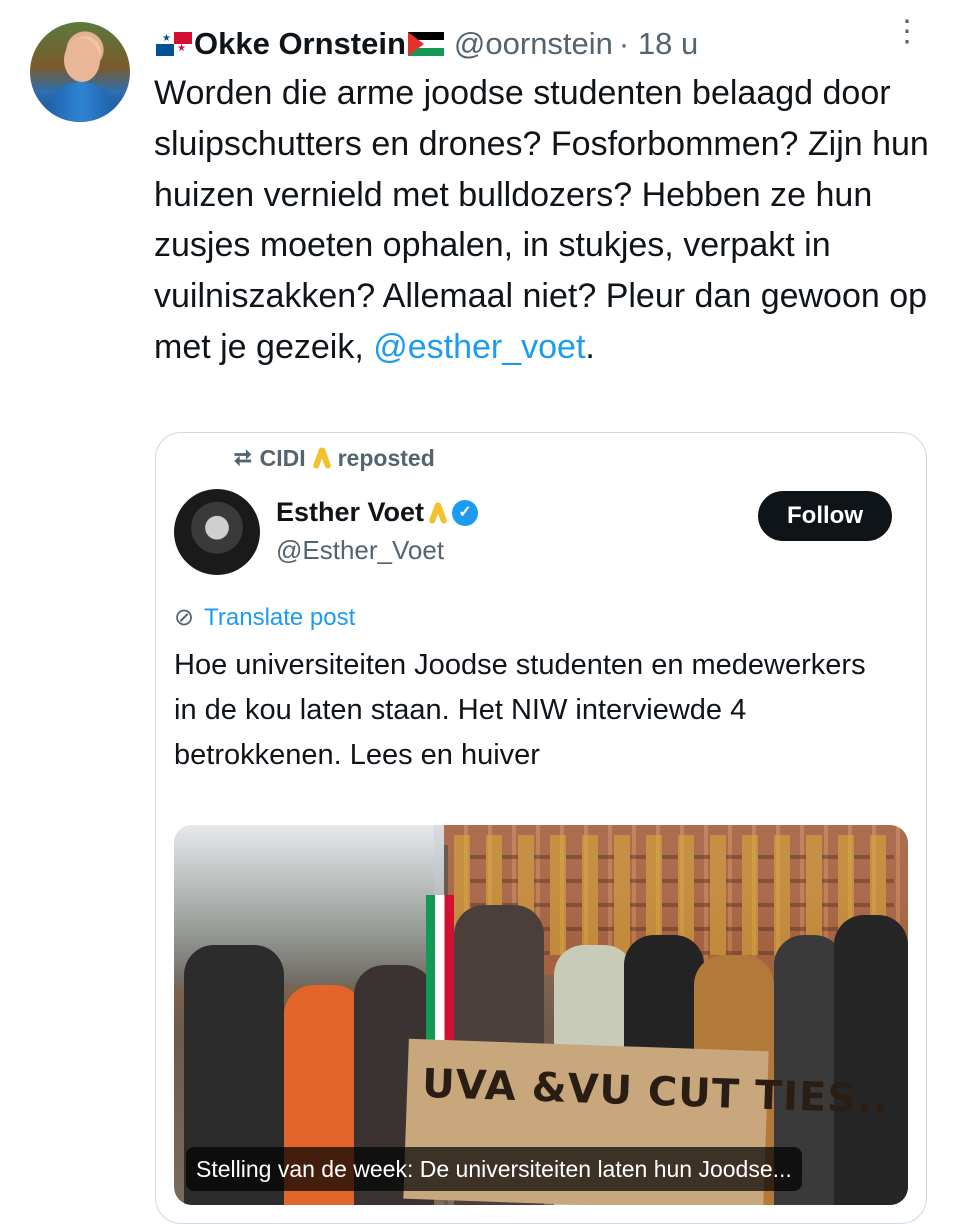 The height and width of the screenshot is (1224, 956). Describe the element at coordinates (300, 44) in the screenshot. I see `author-name: Okke Ornstein` at that location.